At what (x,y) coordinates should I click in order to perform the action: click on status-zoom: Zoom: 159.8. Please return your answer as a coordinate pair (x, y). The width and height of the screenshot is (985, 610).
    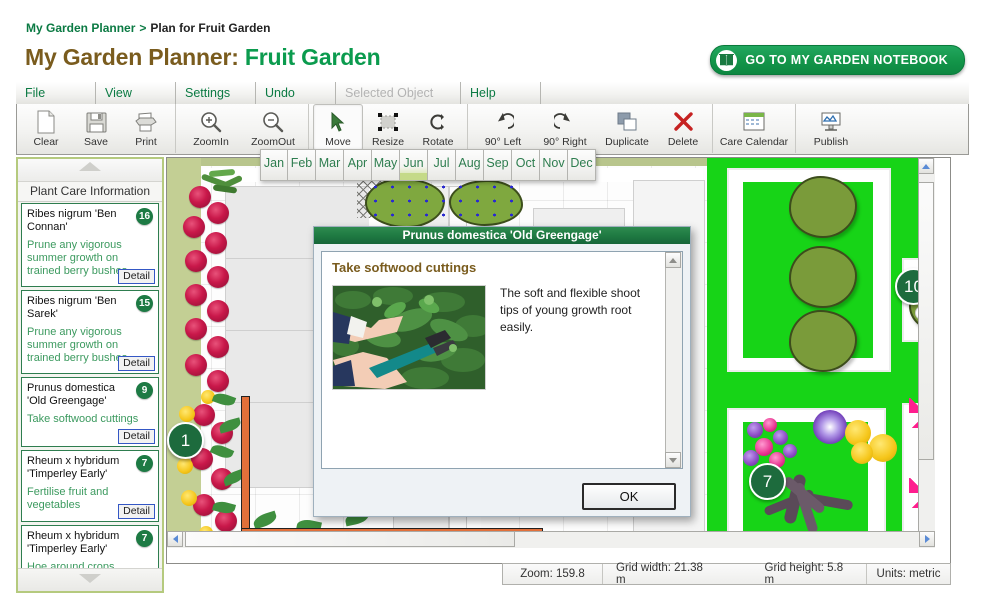
    Looking at the image, I should click on (553, 574).